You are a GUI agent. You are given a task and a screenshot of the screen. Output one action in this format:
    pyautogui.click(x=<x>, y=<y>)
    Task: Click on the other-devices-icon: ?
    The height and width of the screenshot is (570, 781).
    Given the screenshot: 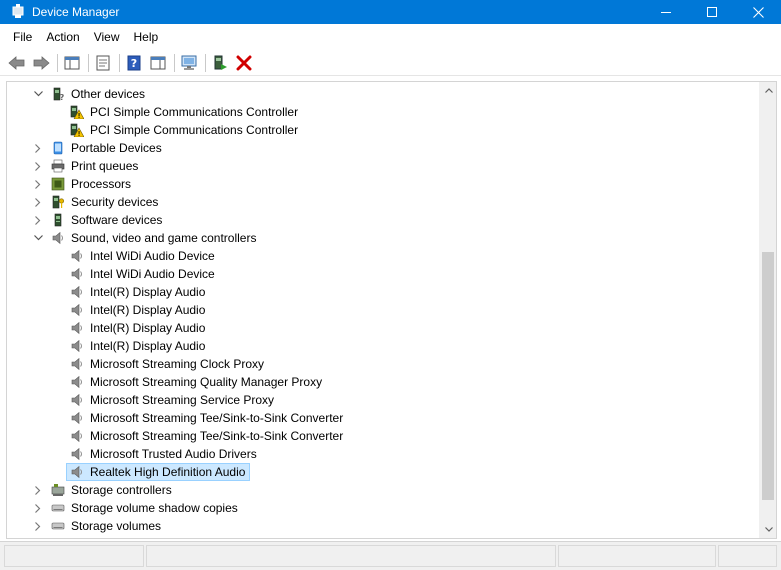 What is the action you would take?
    pyautogui.click(x=58, y=94)
    